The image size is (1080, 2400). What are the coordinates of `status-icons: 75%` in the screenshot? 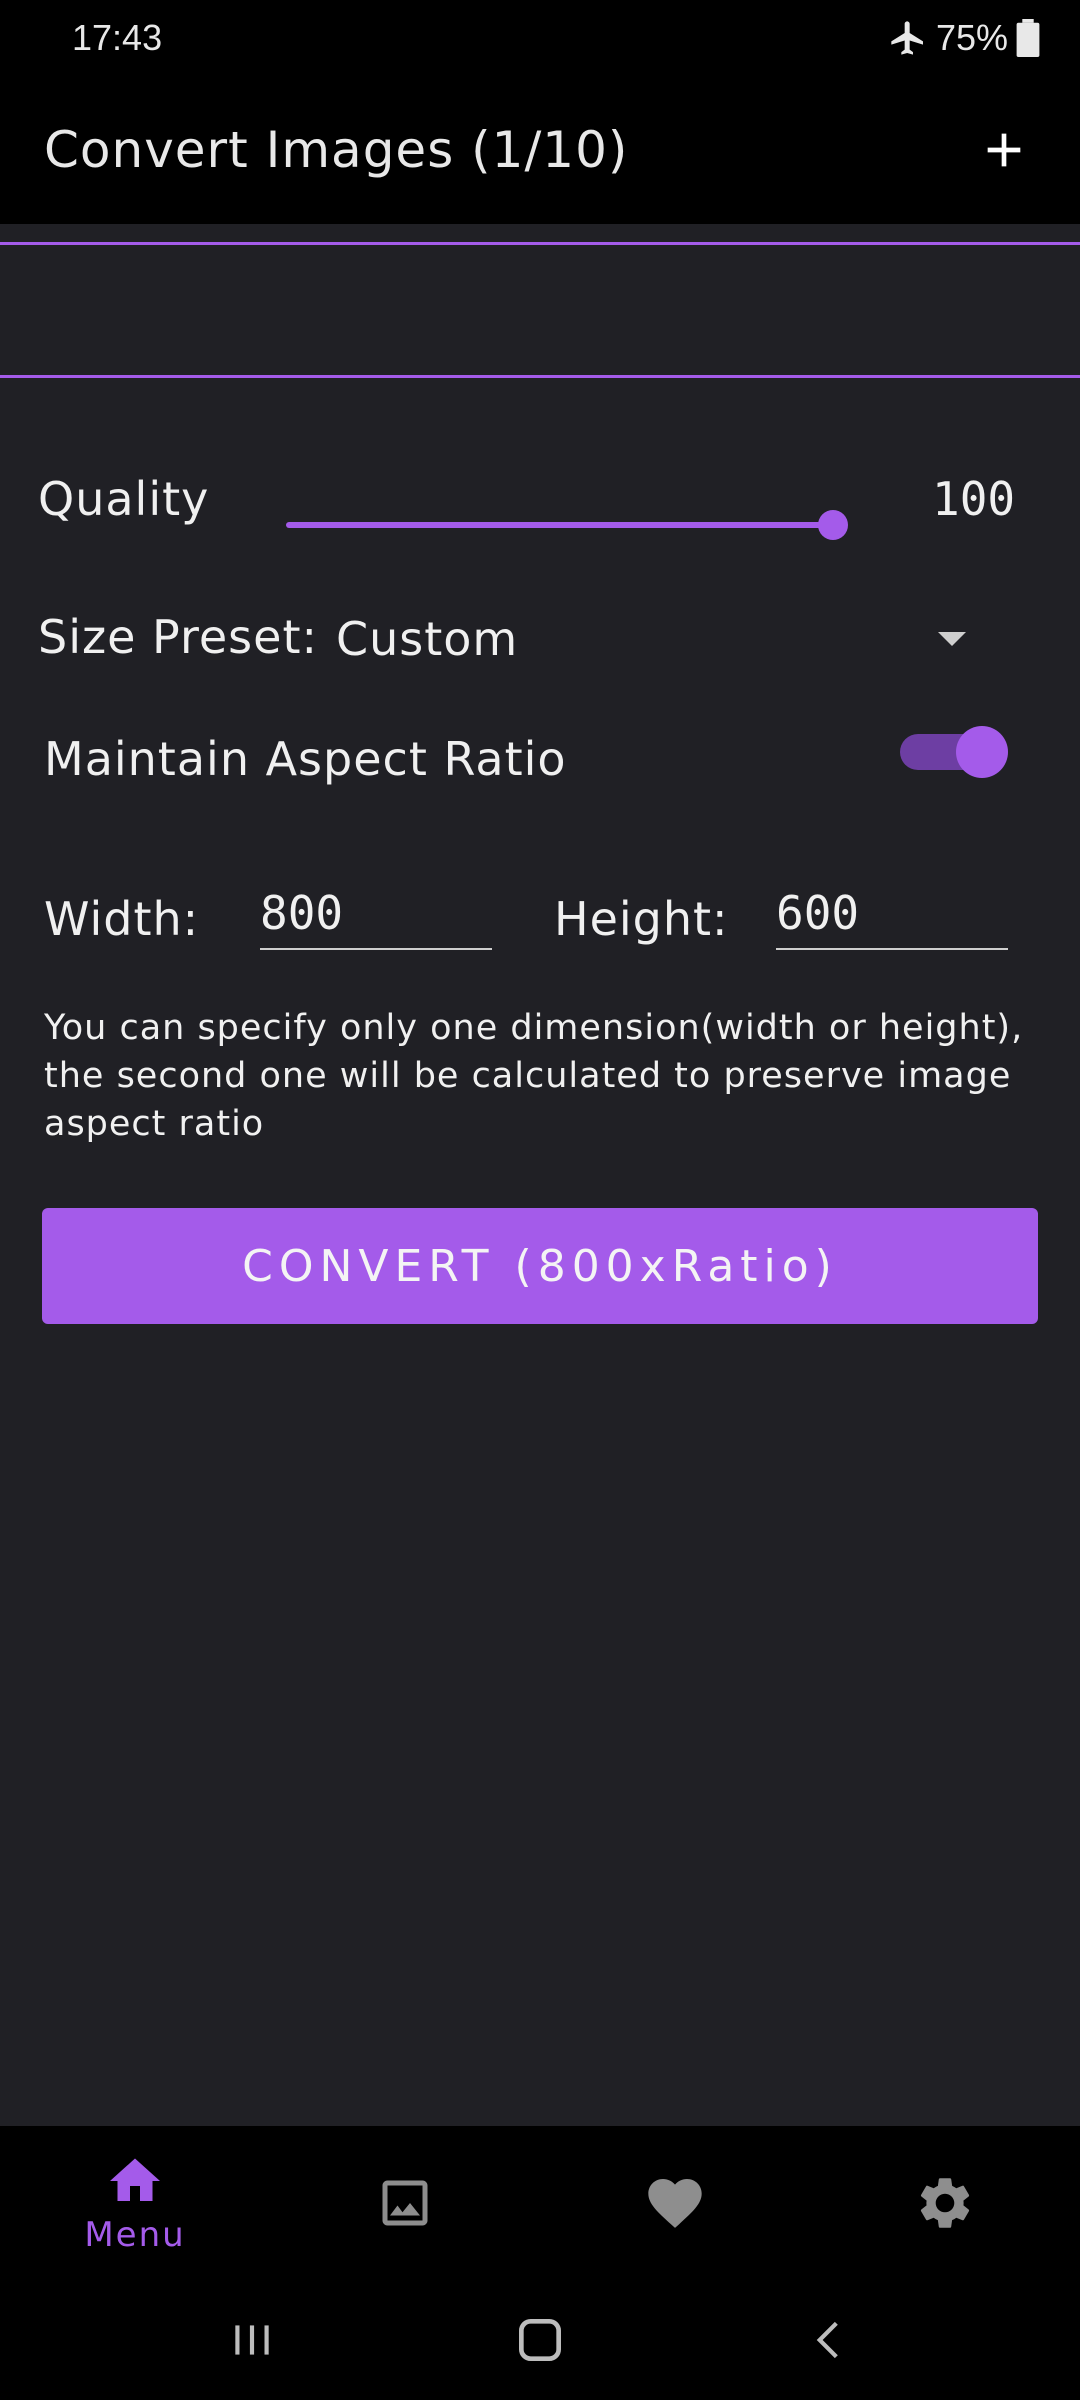 It's located at (964, 38).